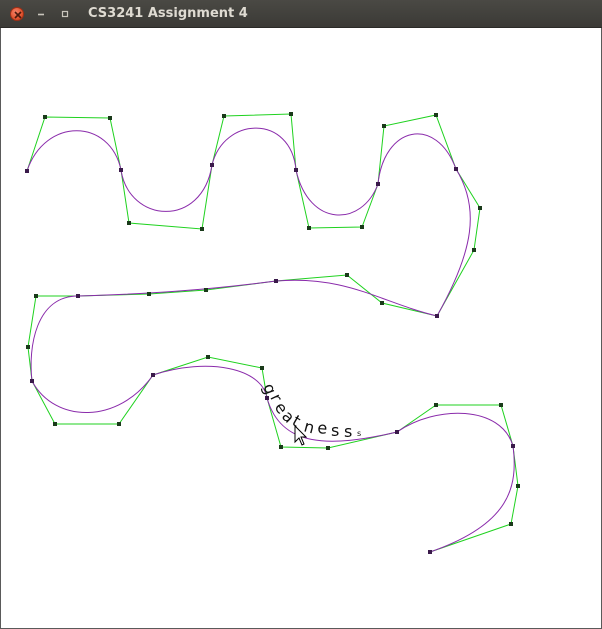  I want to click on minimize-button, so click(41, 14).